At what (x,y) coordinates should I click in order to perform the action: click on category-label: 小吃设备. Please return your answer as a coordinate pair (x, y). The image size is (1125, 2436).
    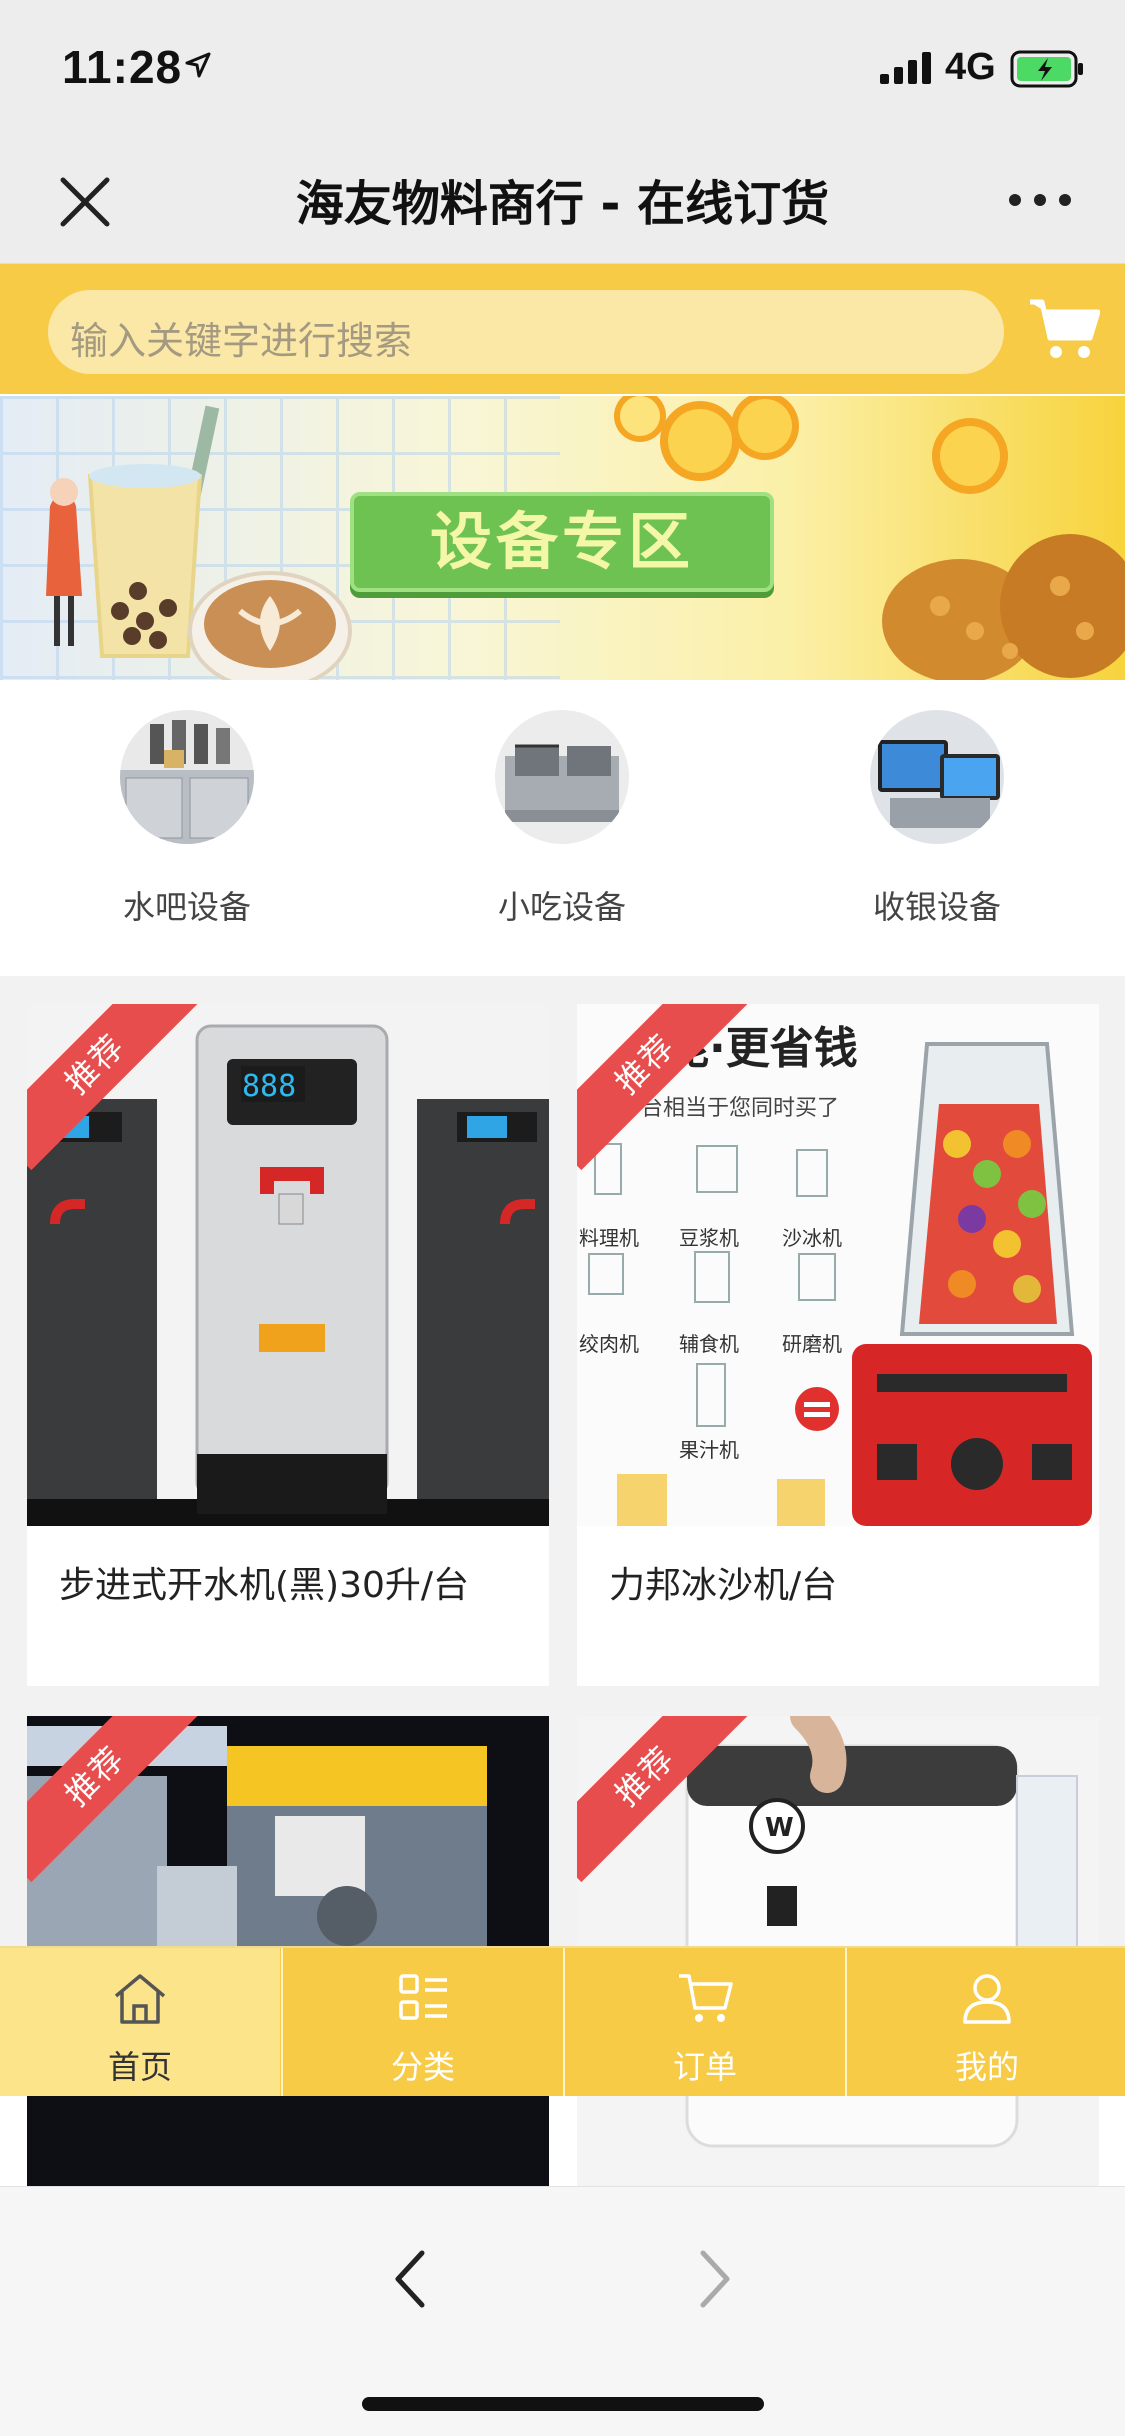
    Looking at the image, I should click on (561, 907).